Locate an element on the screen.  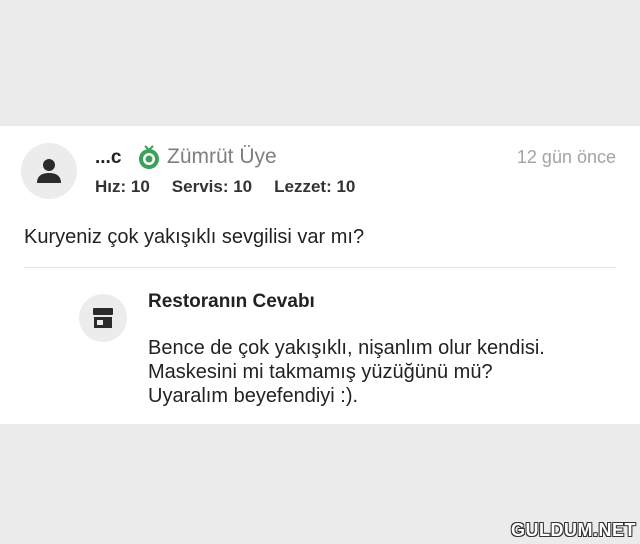
restaurant-avatar is located at coordinates (103, 318).